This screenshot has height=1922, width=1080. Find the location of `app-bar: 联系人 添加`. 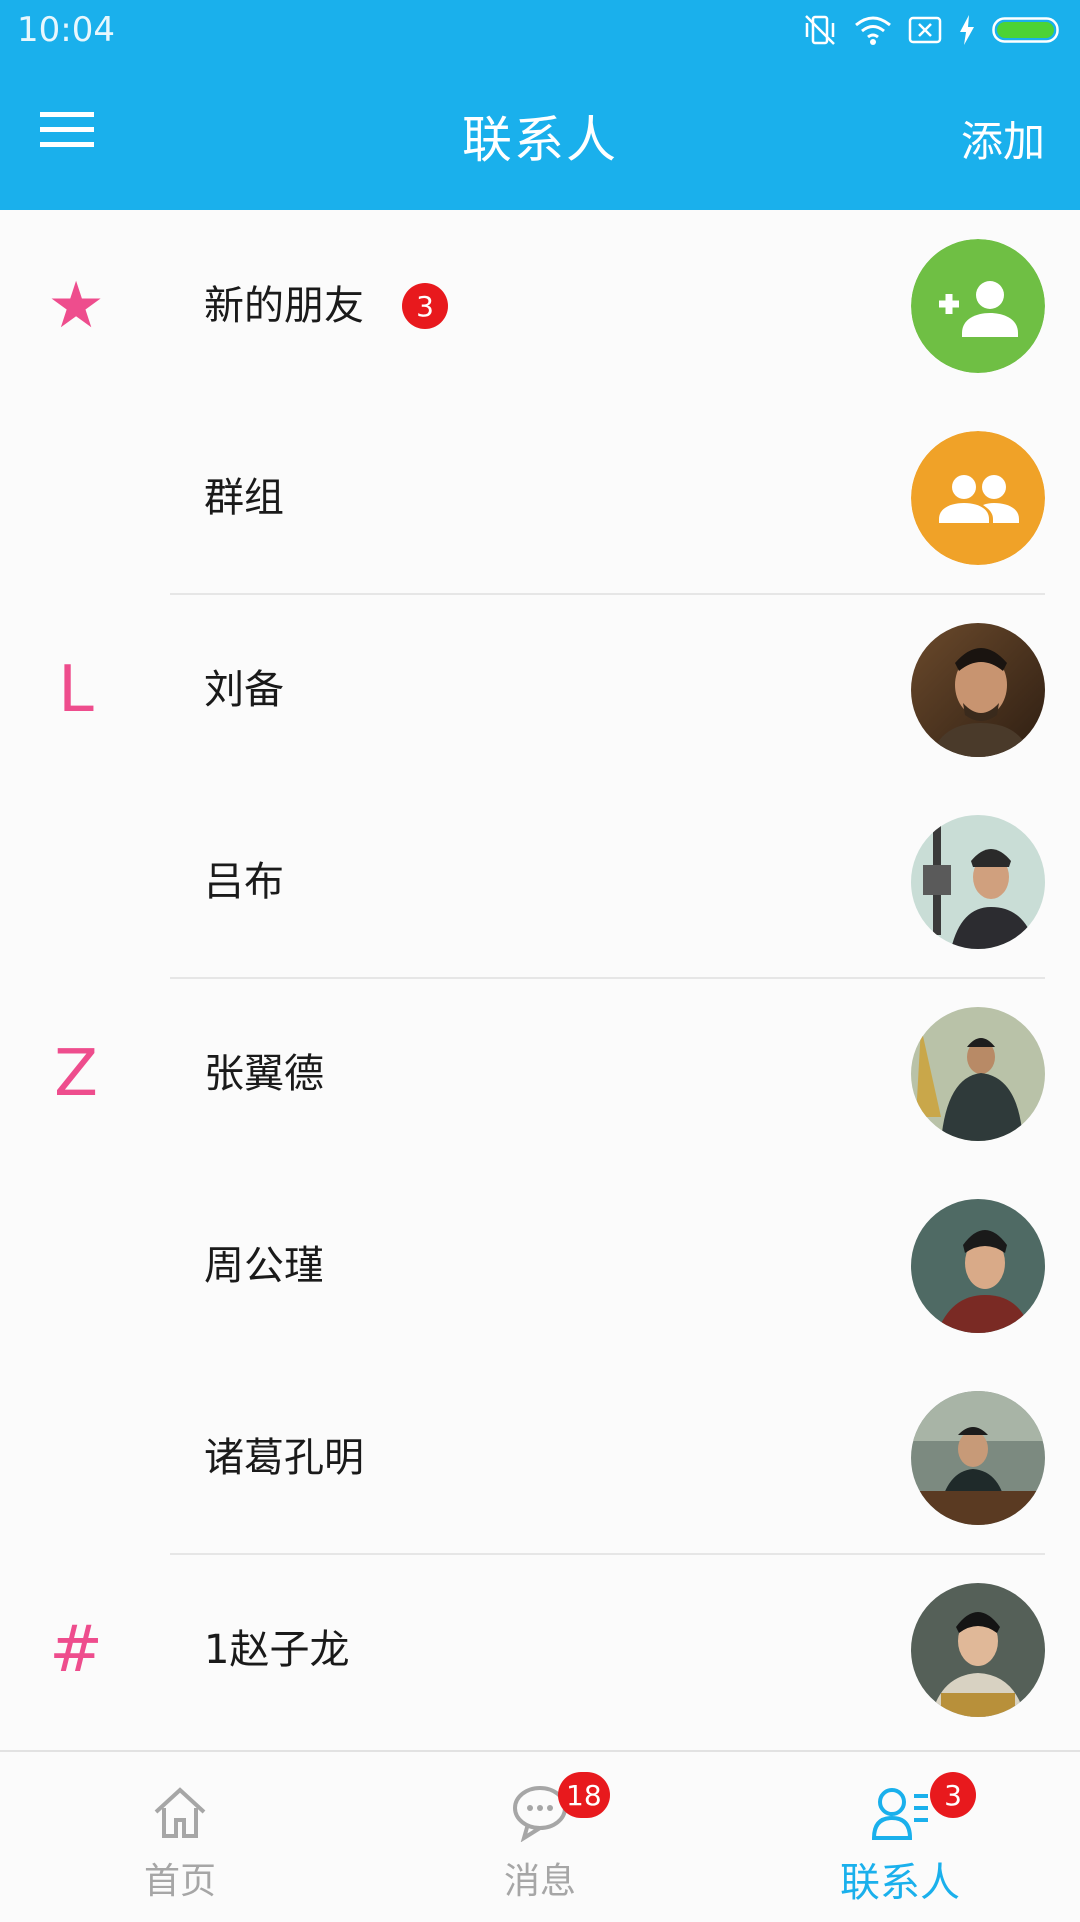

app-bar: 联系人 添加 is located at coordinates (540, 135).